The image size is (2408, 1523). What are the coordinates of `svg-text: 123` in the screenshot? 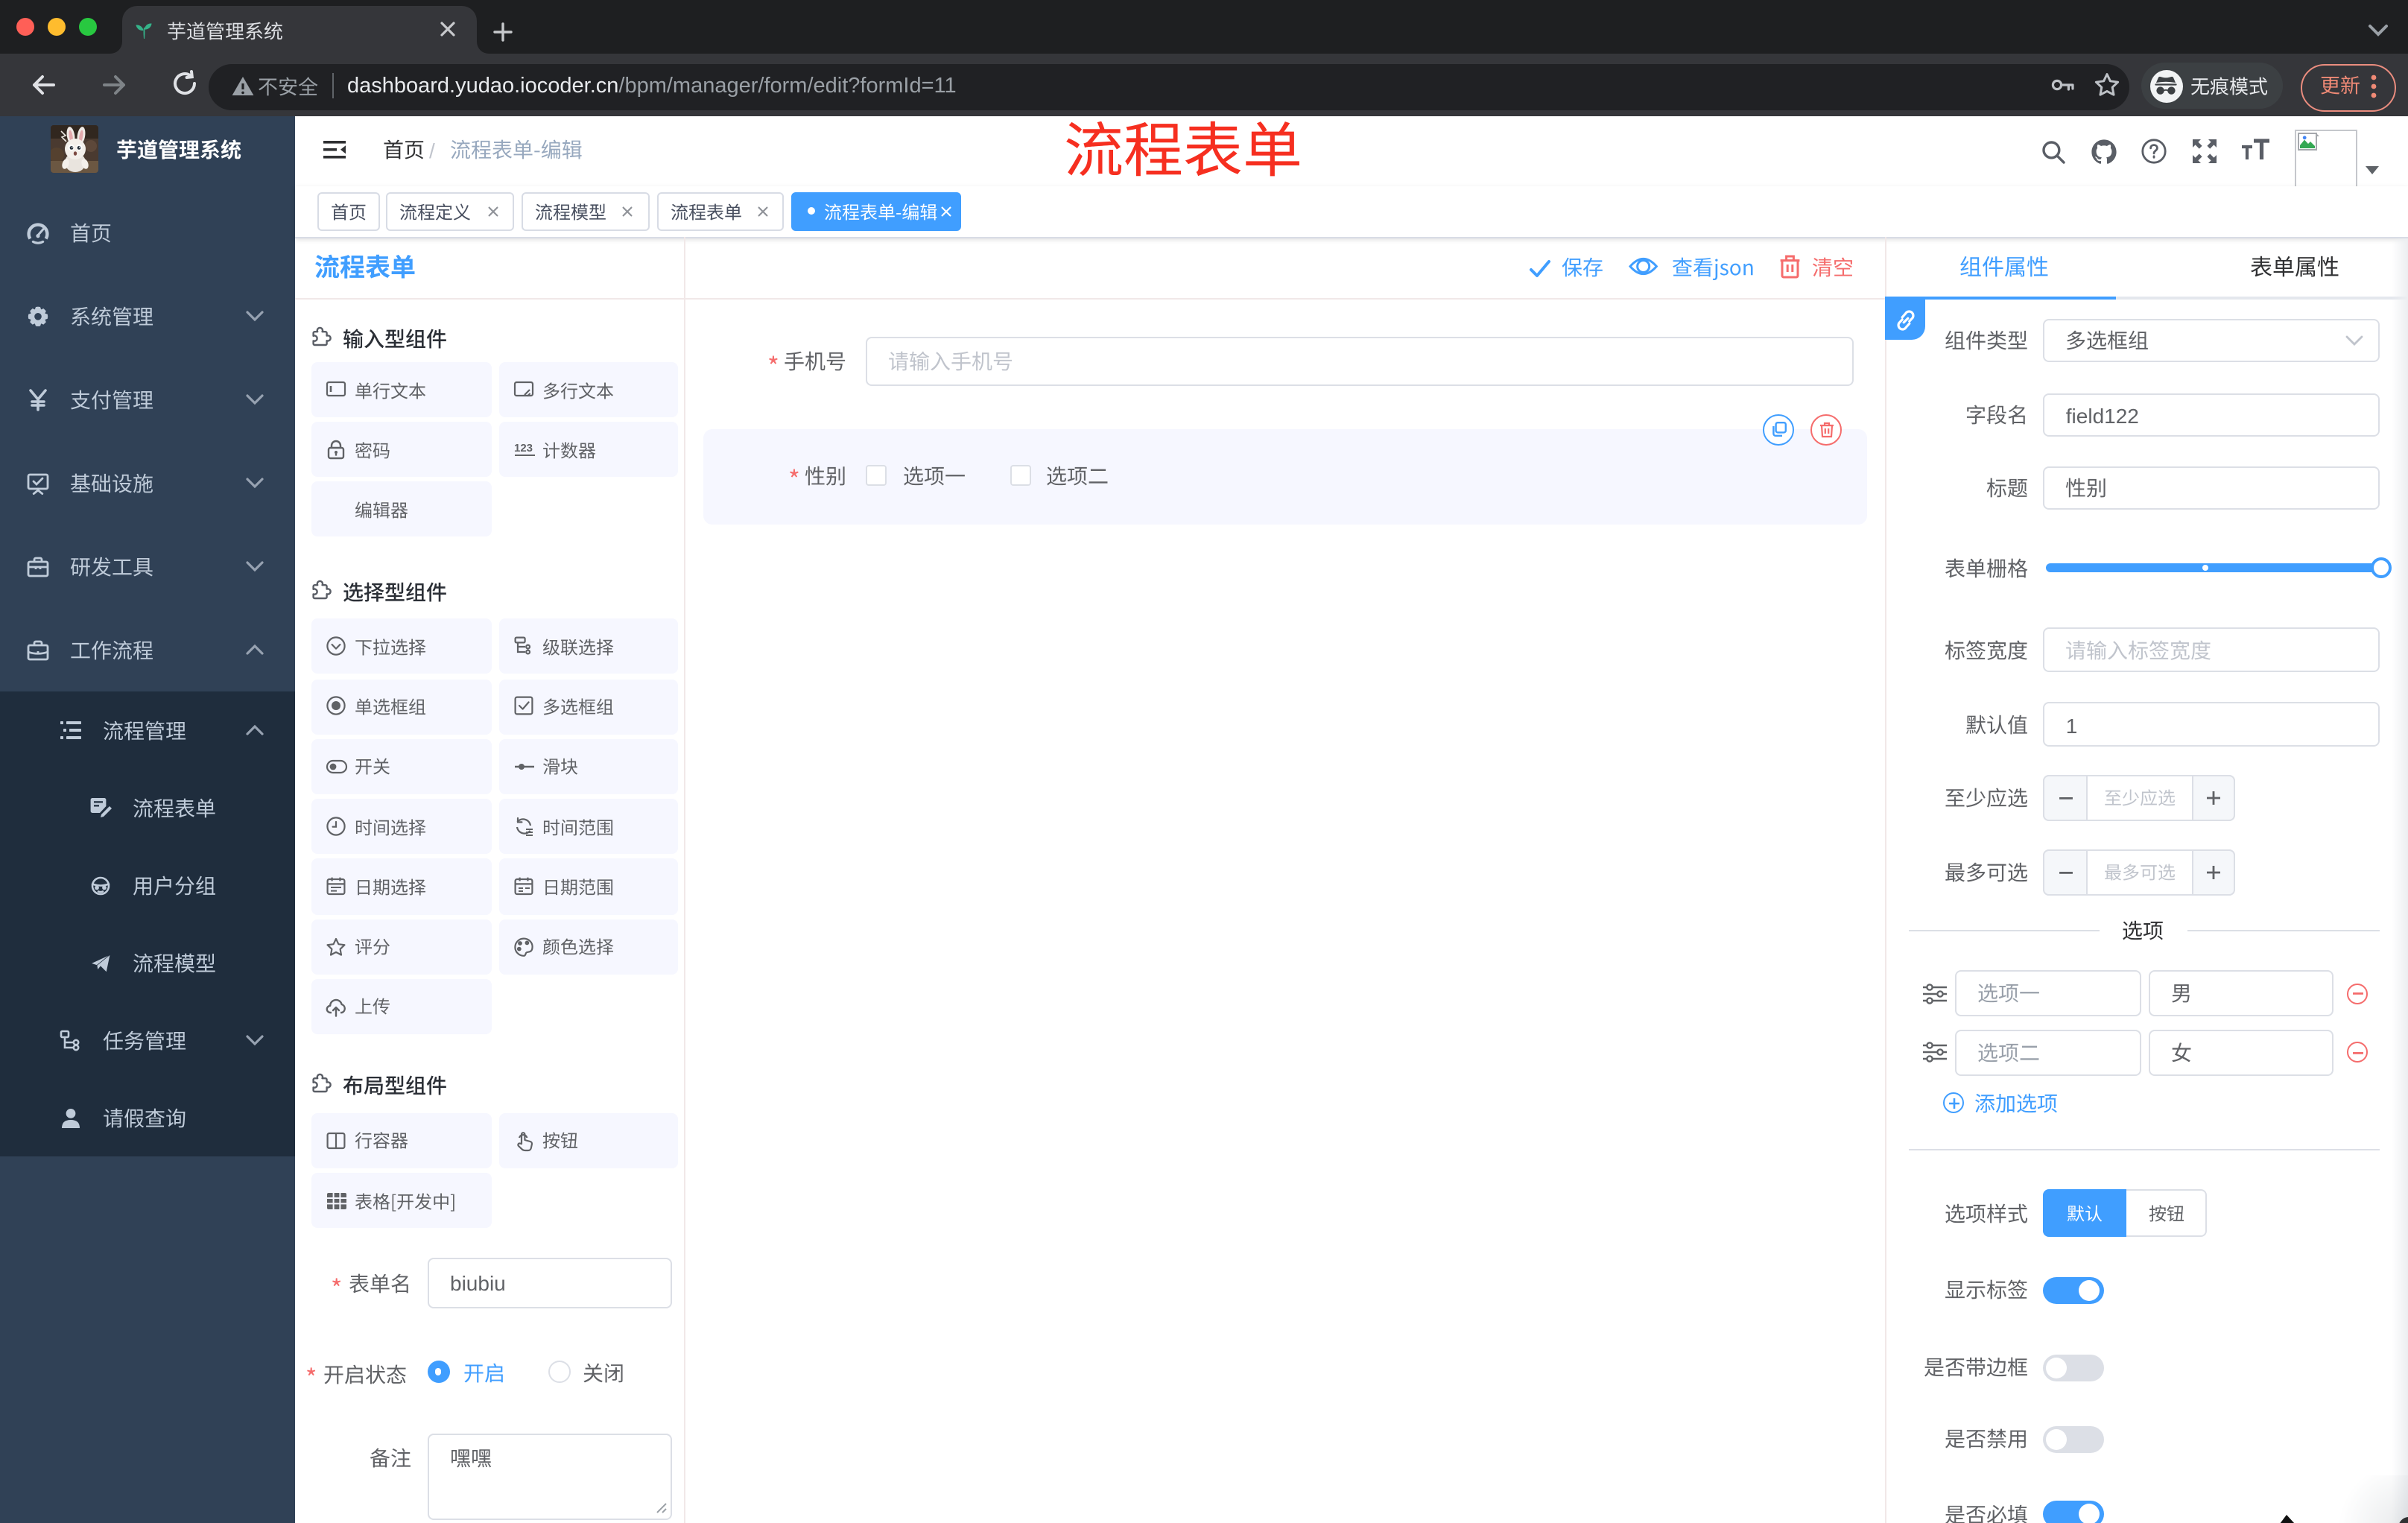 It's located at (522, 448).